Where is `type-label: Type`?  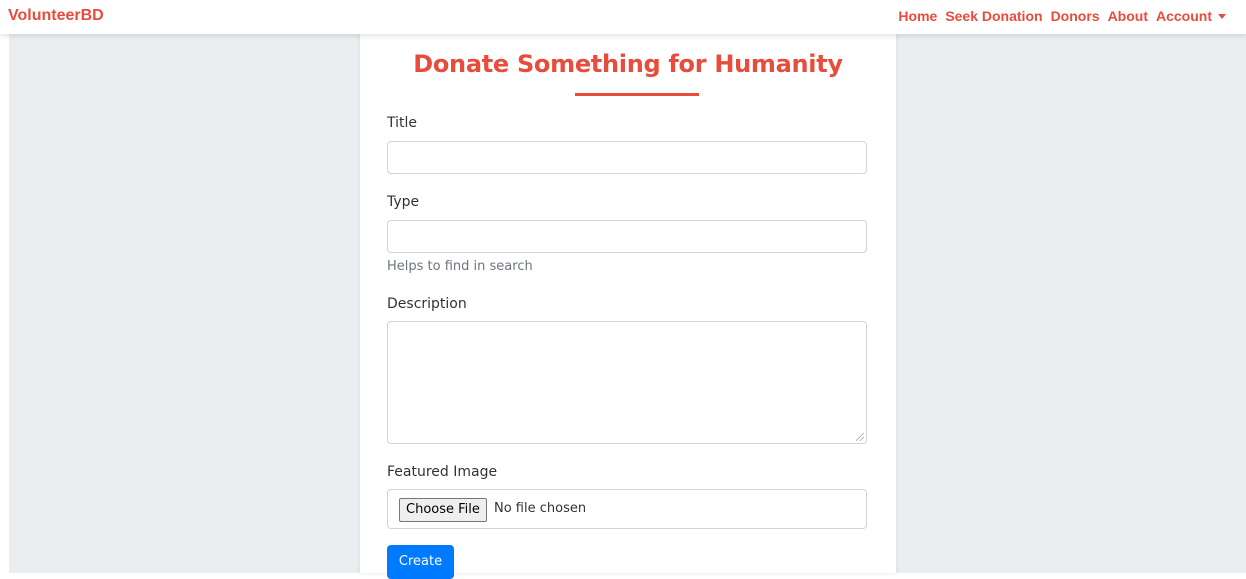
type-label: Type is located at coordinates (403, 202).